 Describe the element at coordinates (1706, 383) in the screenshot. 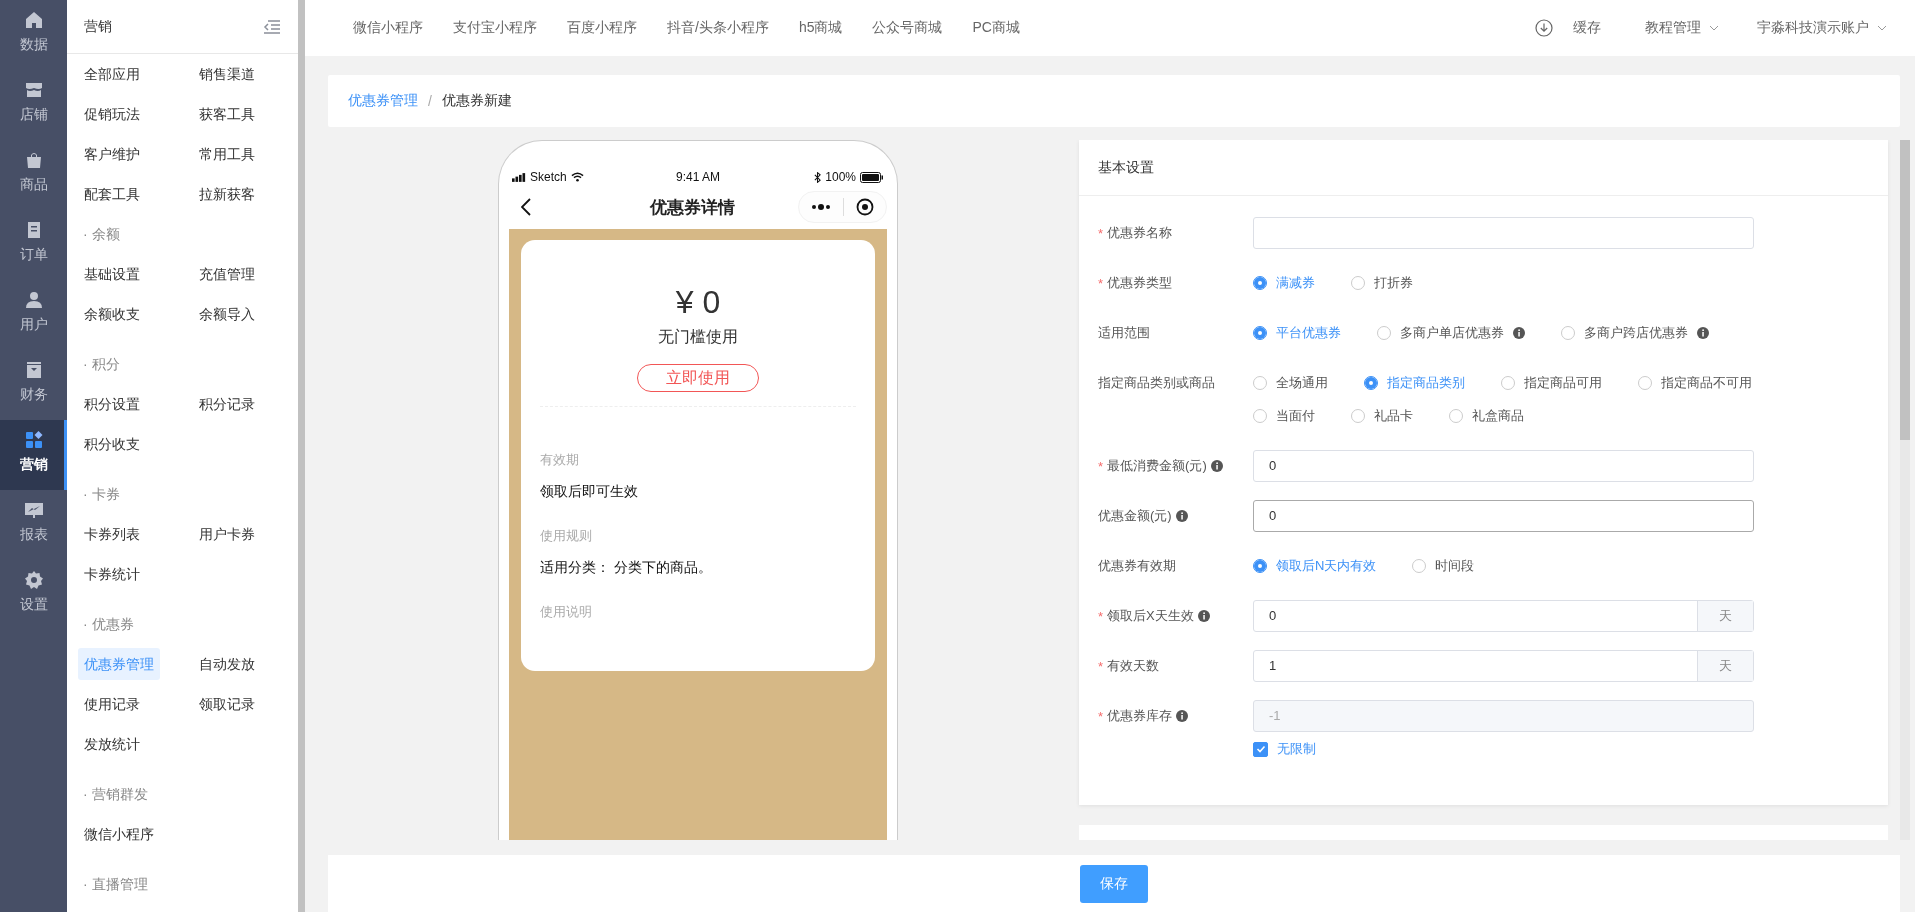

I see `radio-label: 指定商品不可用` at that location.